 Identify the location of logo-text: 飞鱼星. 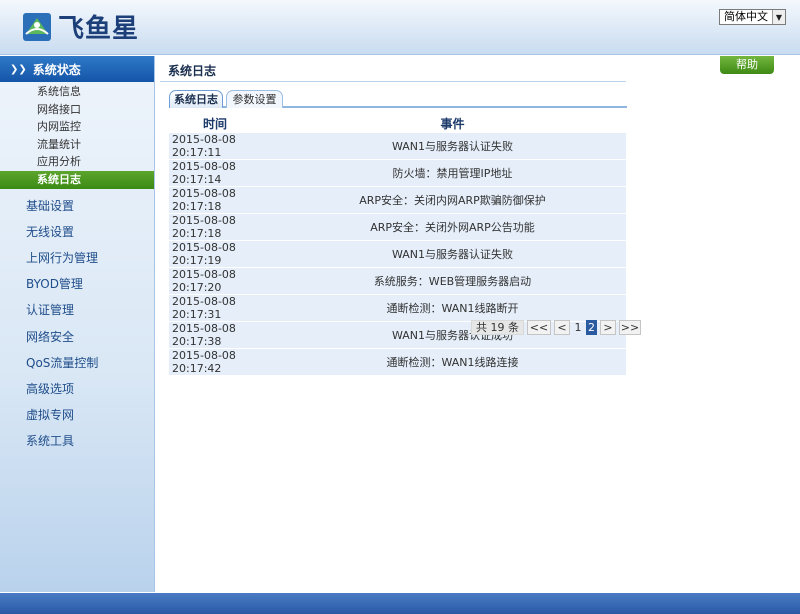
(99, 29).